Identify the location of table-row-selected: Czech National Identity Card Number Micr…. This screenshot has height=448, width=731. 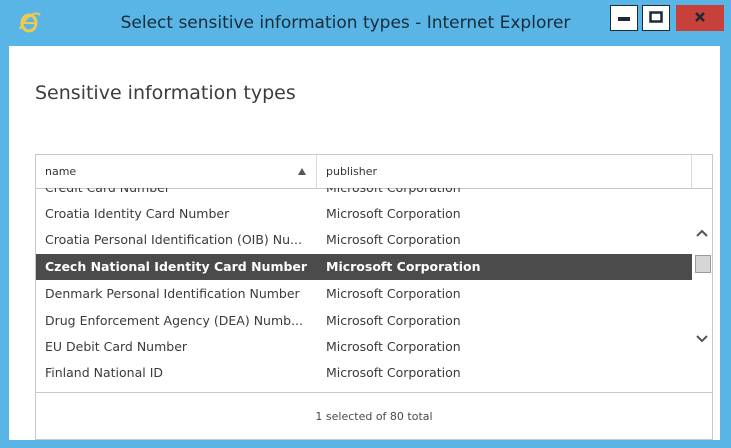
(364, 267).